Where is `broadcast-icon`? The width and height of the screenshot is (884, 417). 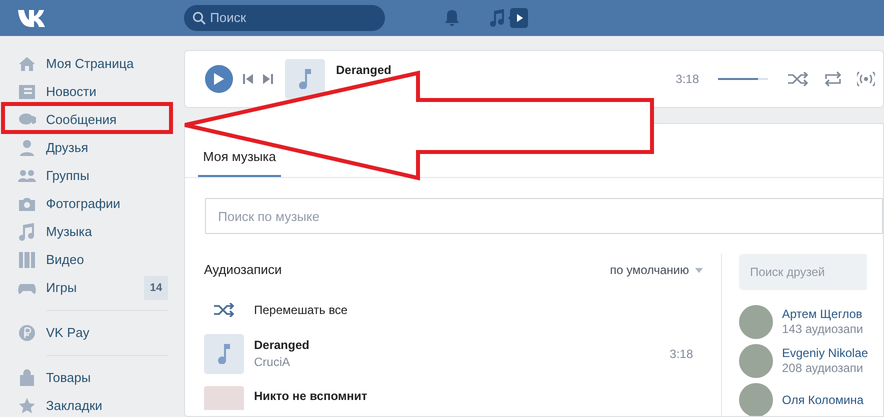
broadcast-icon is located at coordinates (866, 79).